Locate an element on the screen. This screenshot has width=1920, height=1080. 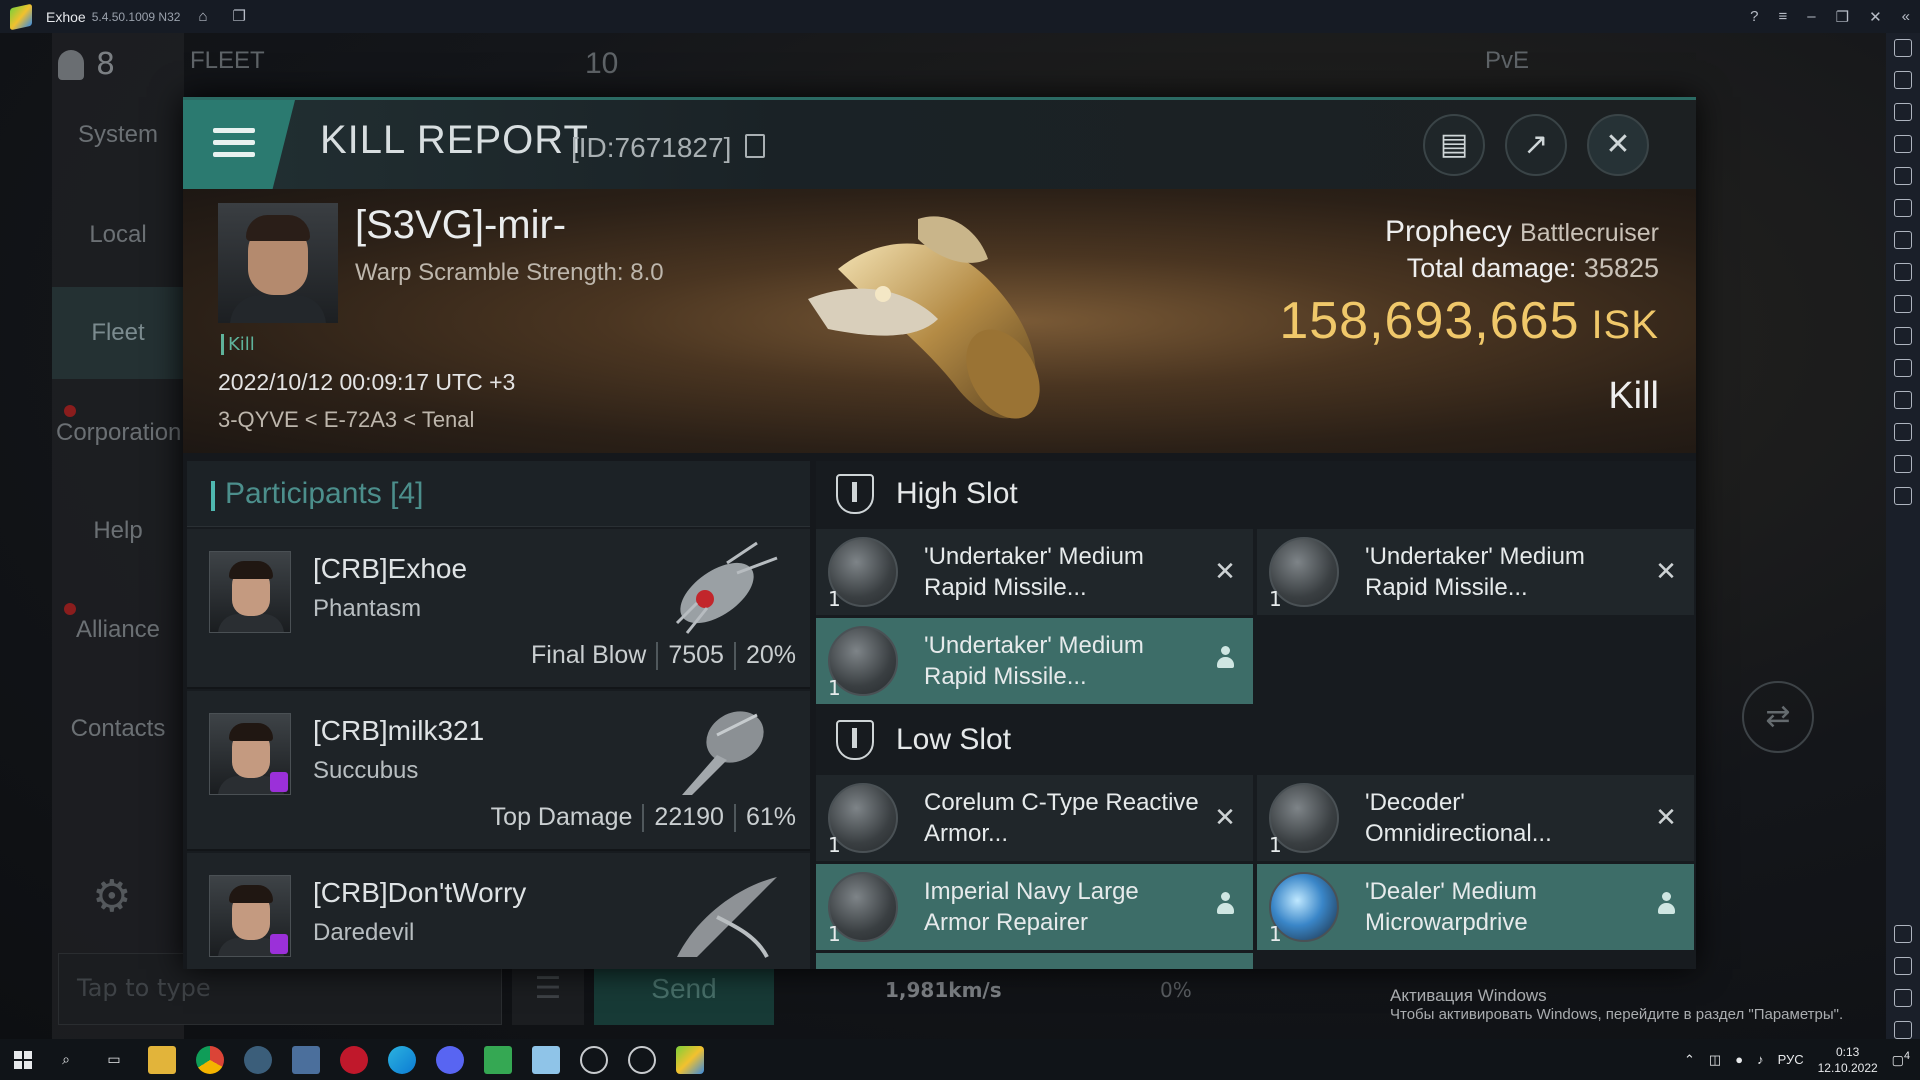
nav-system: System is located at coordinates (118, 135).